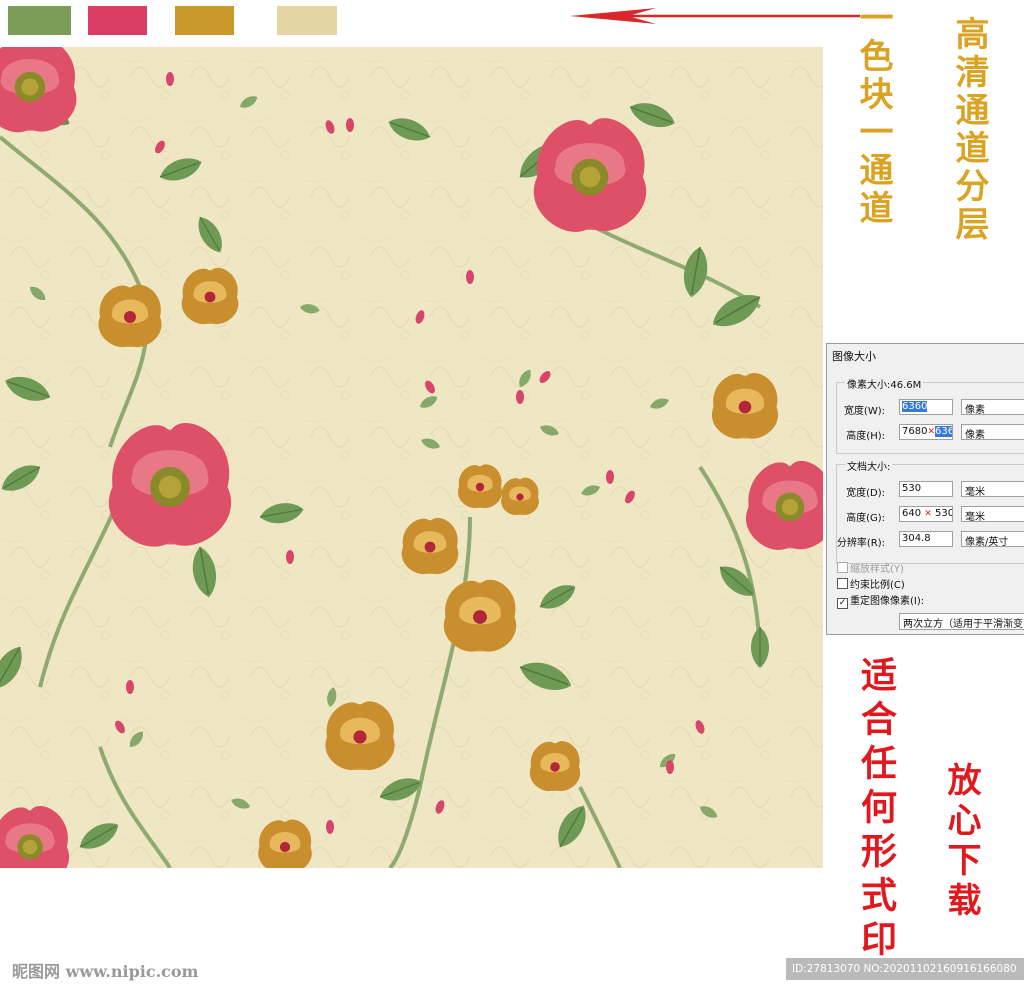  I want to click on checkmark-icon: ✓, so click(842, 603).